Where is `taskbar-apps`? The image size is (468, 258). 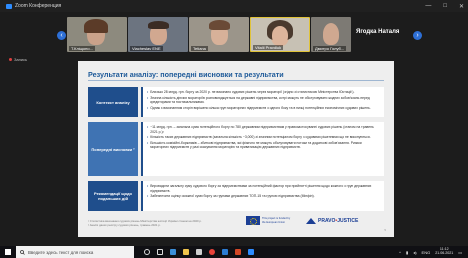 taskbar-apps is located at coordinates (199, 252).